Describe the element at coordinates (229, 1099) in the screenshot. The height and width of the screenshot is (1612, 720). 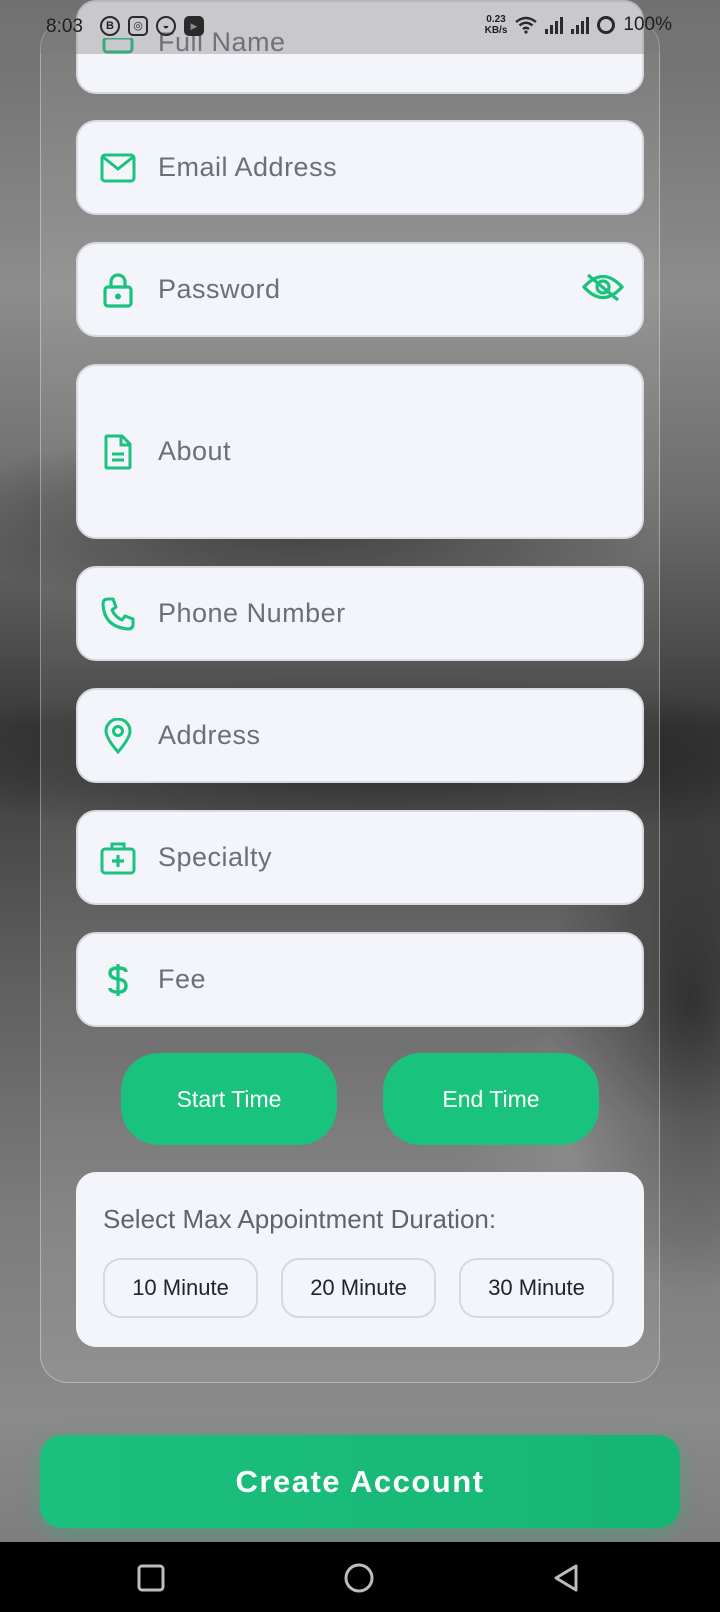
I see `start-time-button: Start Time` at that location.